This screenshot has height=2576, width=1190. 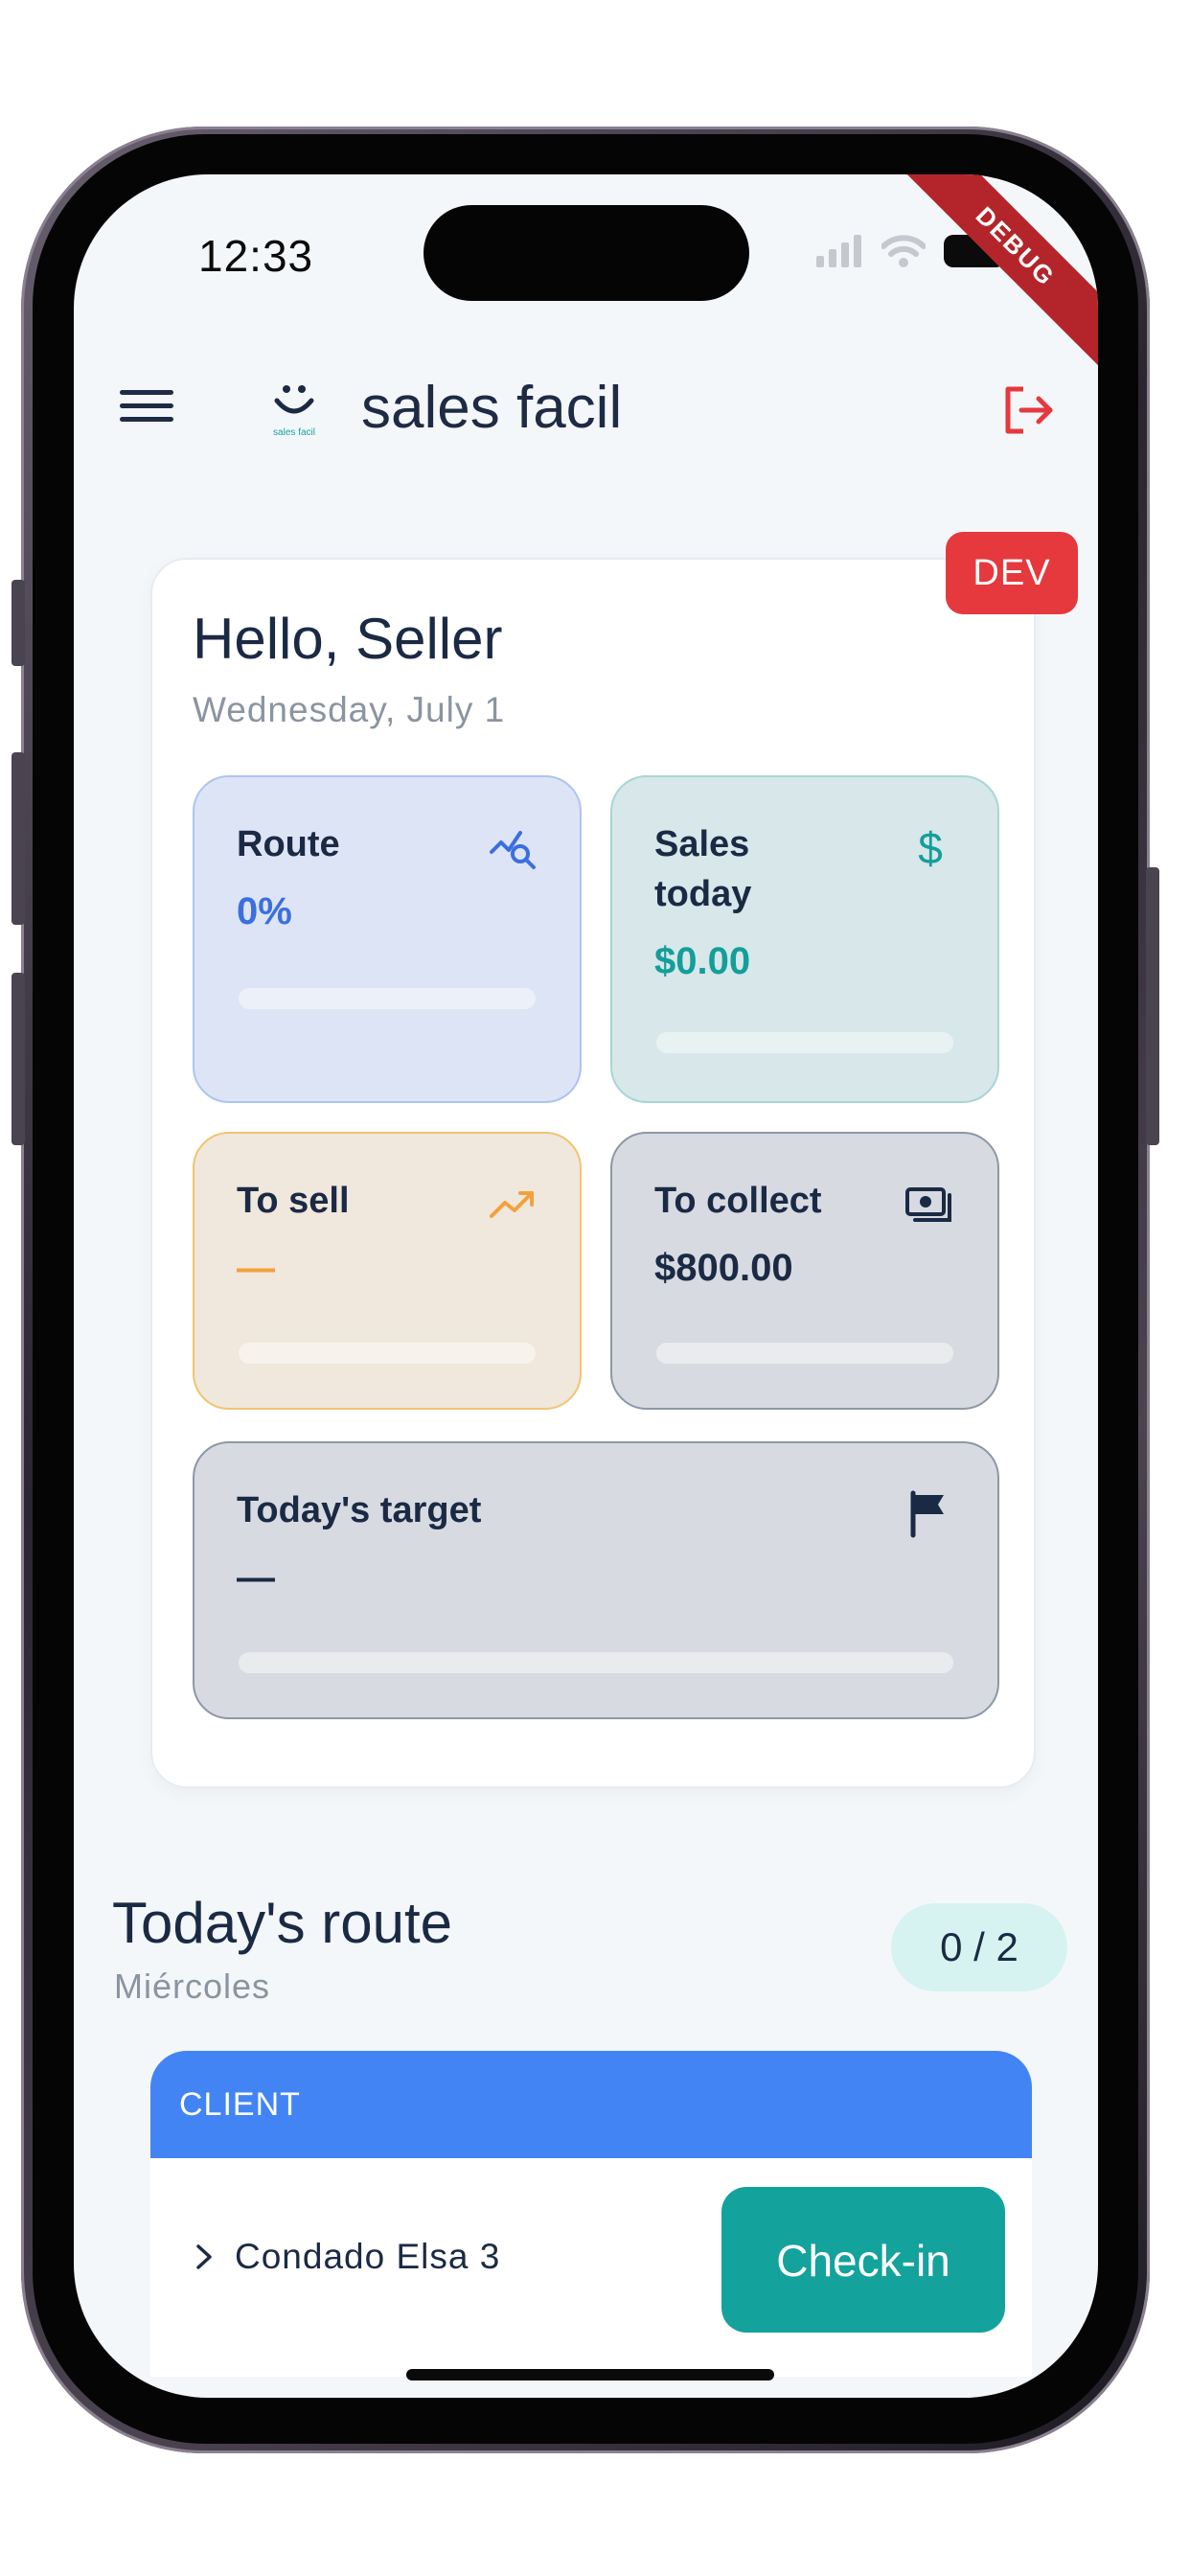 What do you see at coordinates (388, 1353) in the screenshot?
I see `to-sell-progress-bar` at bounding box center [388, 1353].